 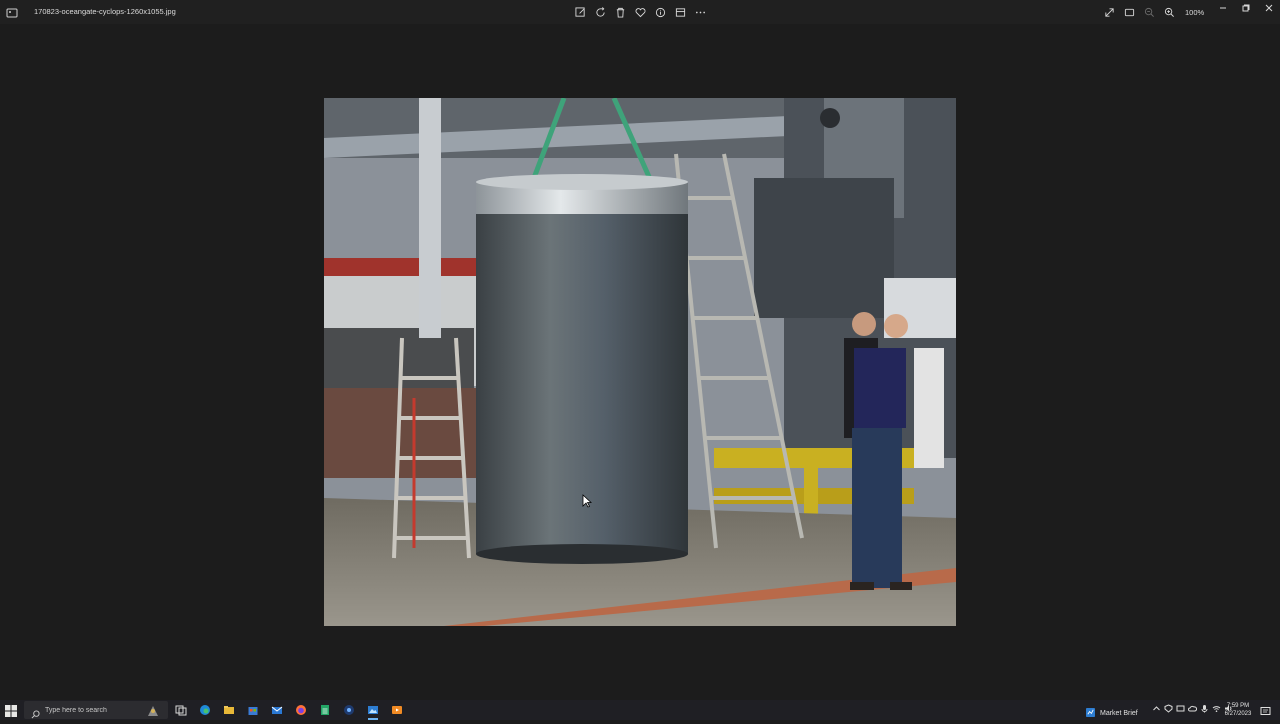 I want to click on wifi-icon, so click(x=1216, y=708).